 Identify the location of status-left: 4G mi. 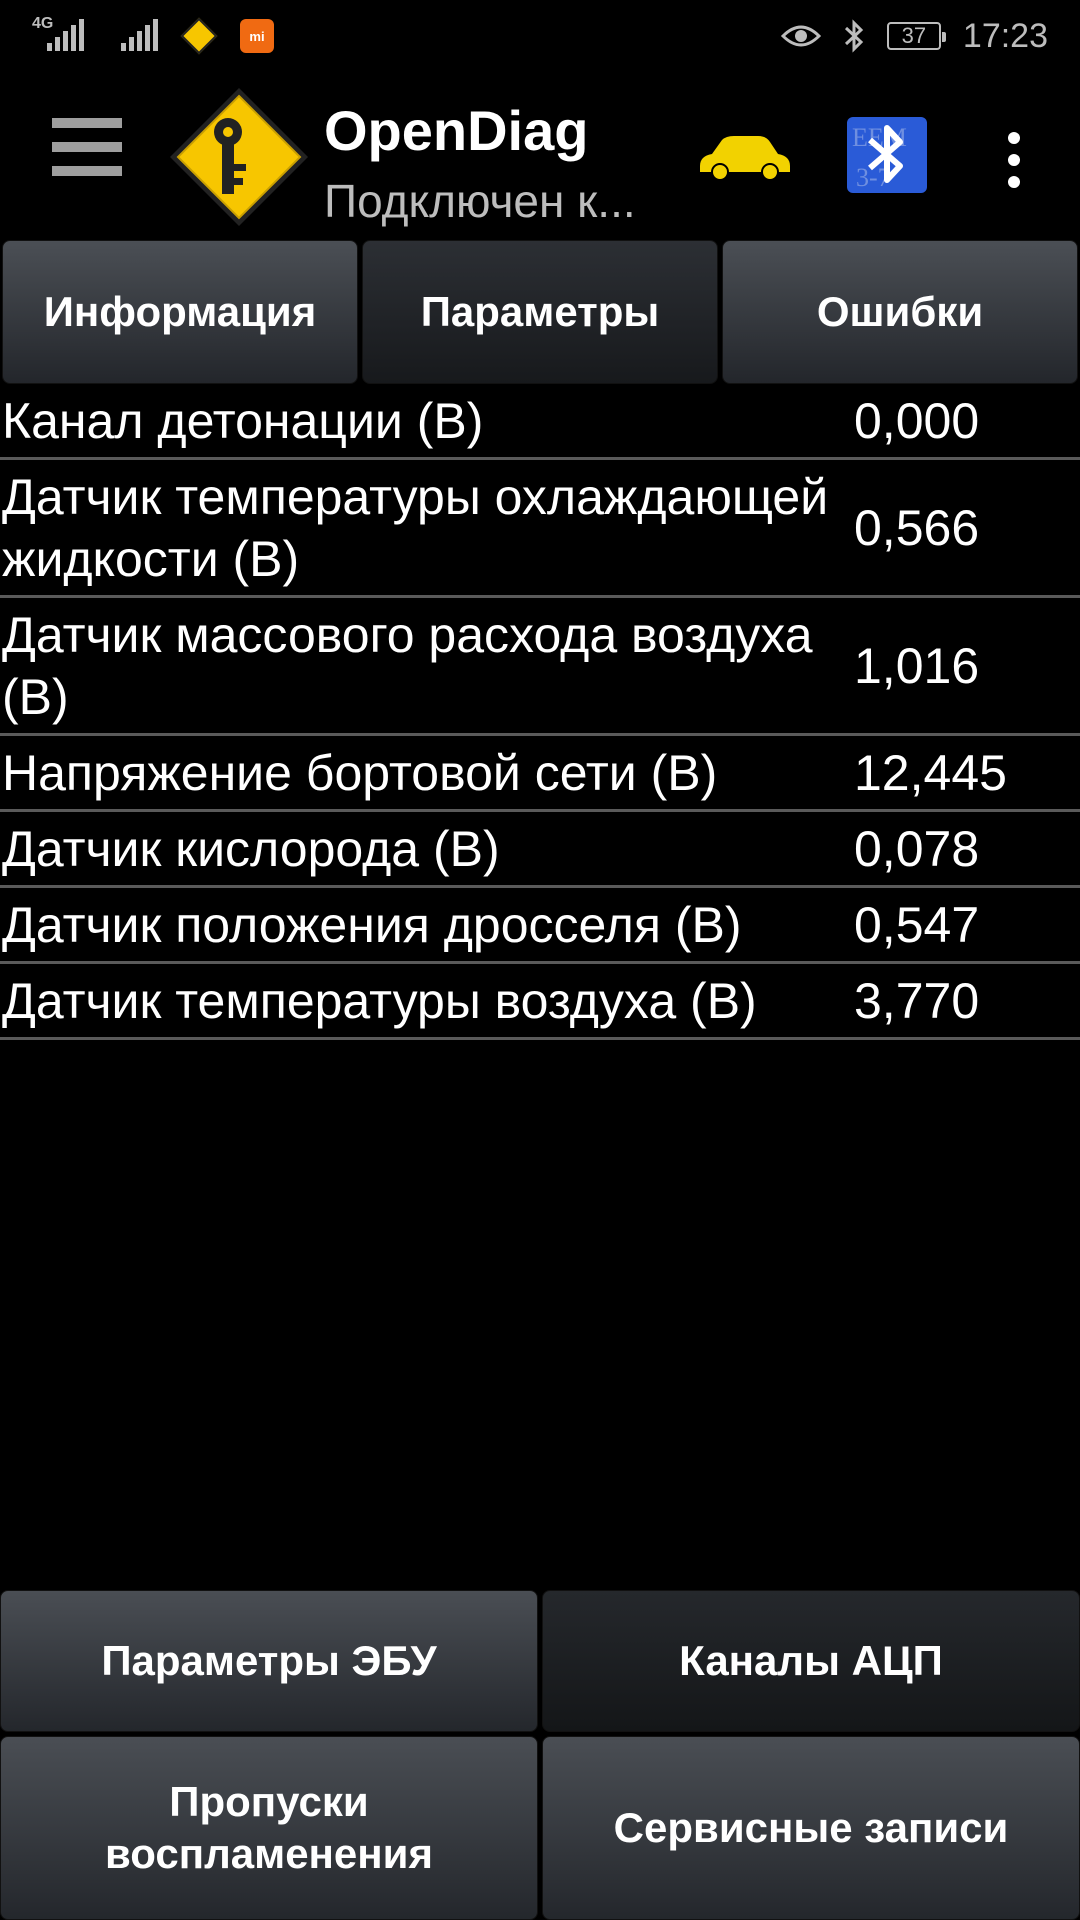
(153, 35).